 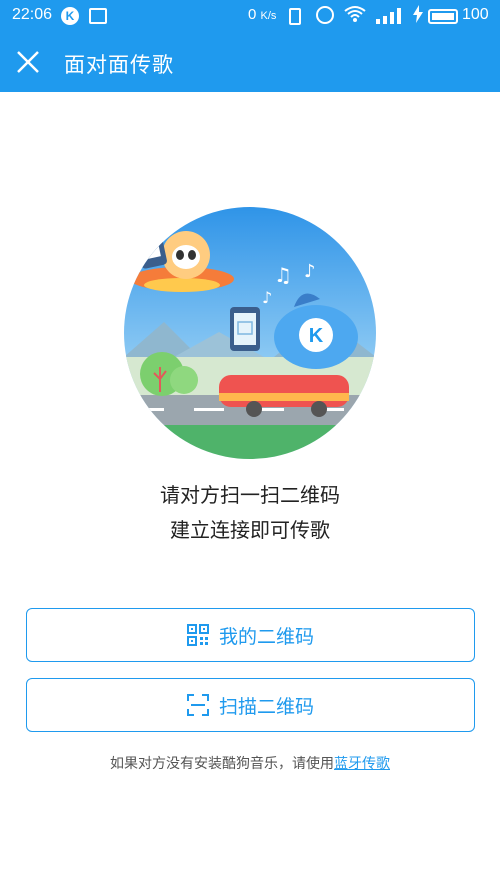 What do you see at coordinates (222, 764) in the screenshot?
I see `footer-text: 如果对方没有安装酷狗音乐，请使用` at bounding box center [222, 764].